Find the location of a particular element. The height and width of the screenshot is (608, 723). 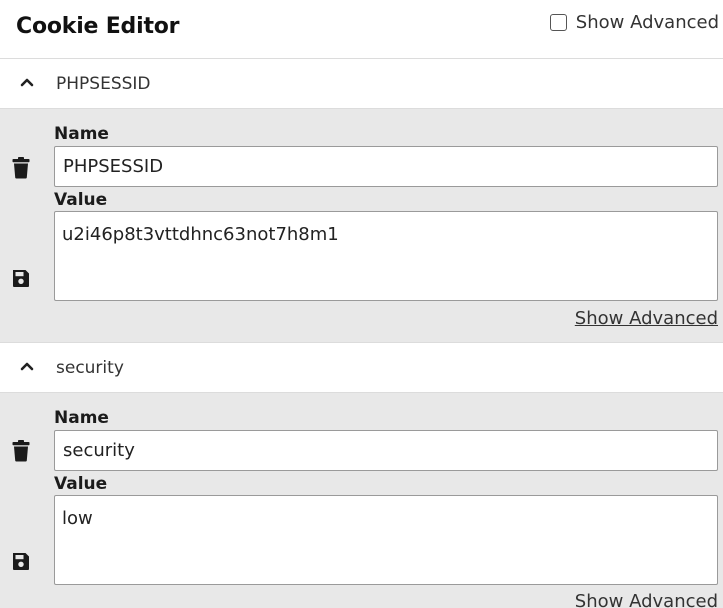

cookie-value-input: low is located at coordinates (386, 540).